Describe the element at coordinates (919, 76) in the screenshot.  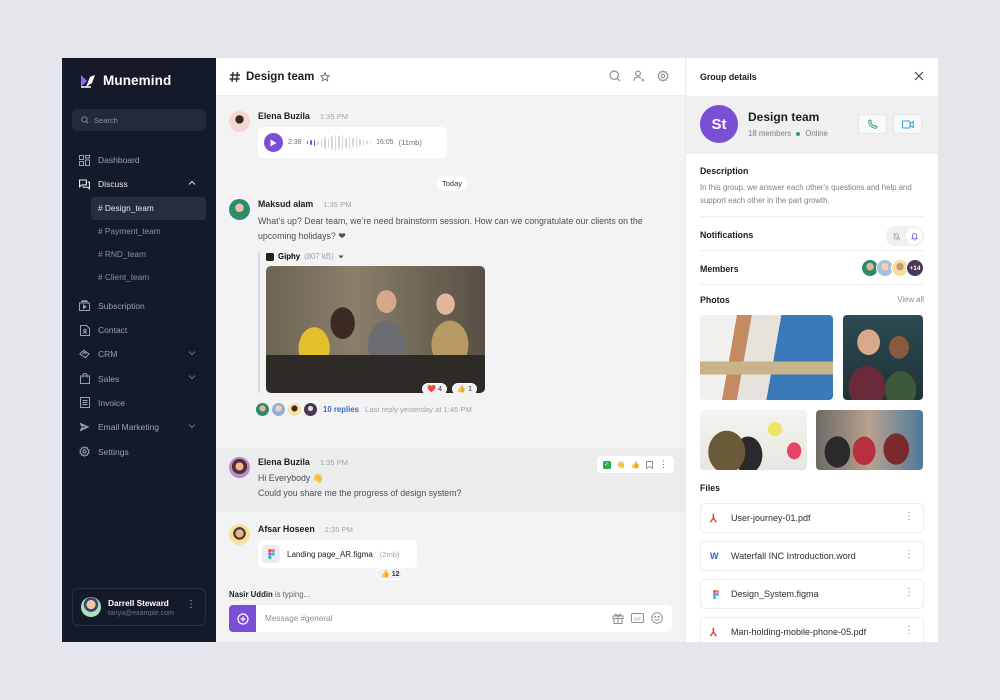
I see `close-icon` at that location.